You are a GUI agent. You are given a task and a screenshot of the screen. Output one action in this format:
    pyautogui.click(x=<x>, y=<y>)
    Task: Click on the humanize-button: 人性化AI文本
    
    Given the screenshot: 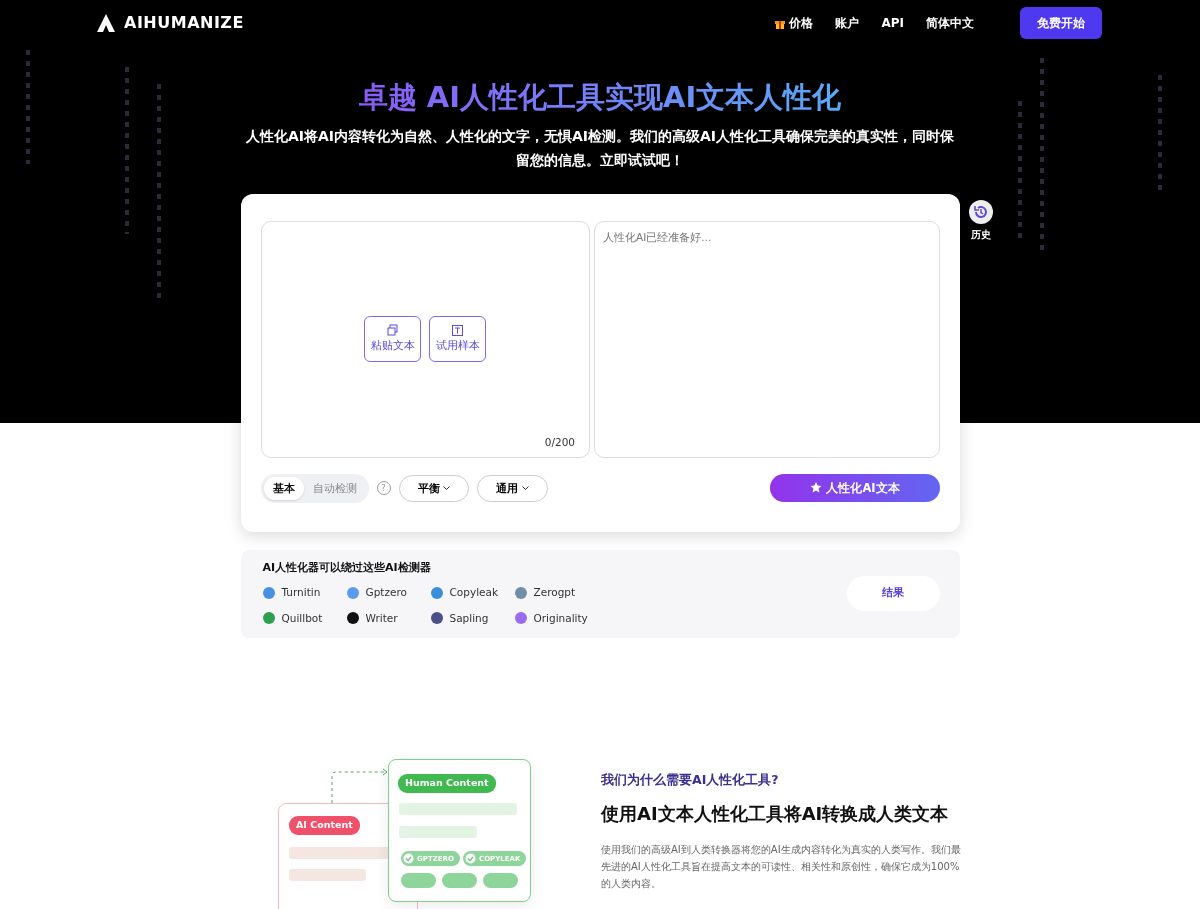 What is the action you would take?
    pyautogui.click(x=854, y=488)
    